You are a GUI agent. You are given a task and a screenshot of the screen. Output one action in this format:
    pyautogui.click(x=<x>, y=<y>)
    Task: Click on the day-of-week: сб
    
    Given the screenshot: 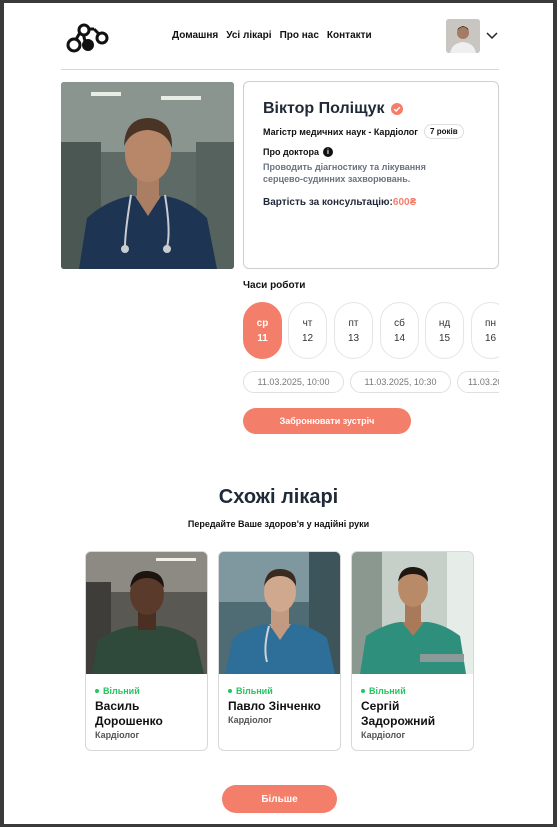 What is the action you would take?
    pyautogui.click(x=399, y=323)
    